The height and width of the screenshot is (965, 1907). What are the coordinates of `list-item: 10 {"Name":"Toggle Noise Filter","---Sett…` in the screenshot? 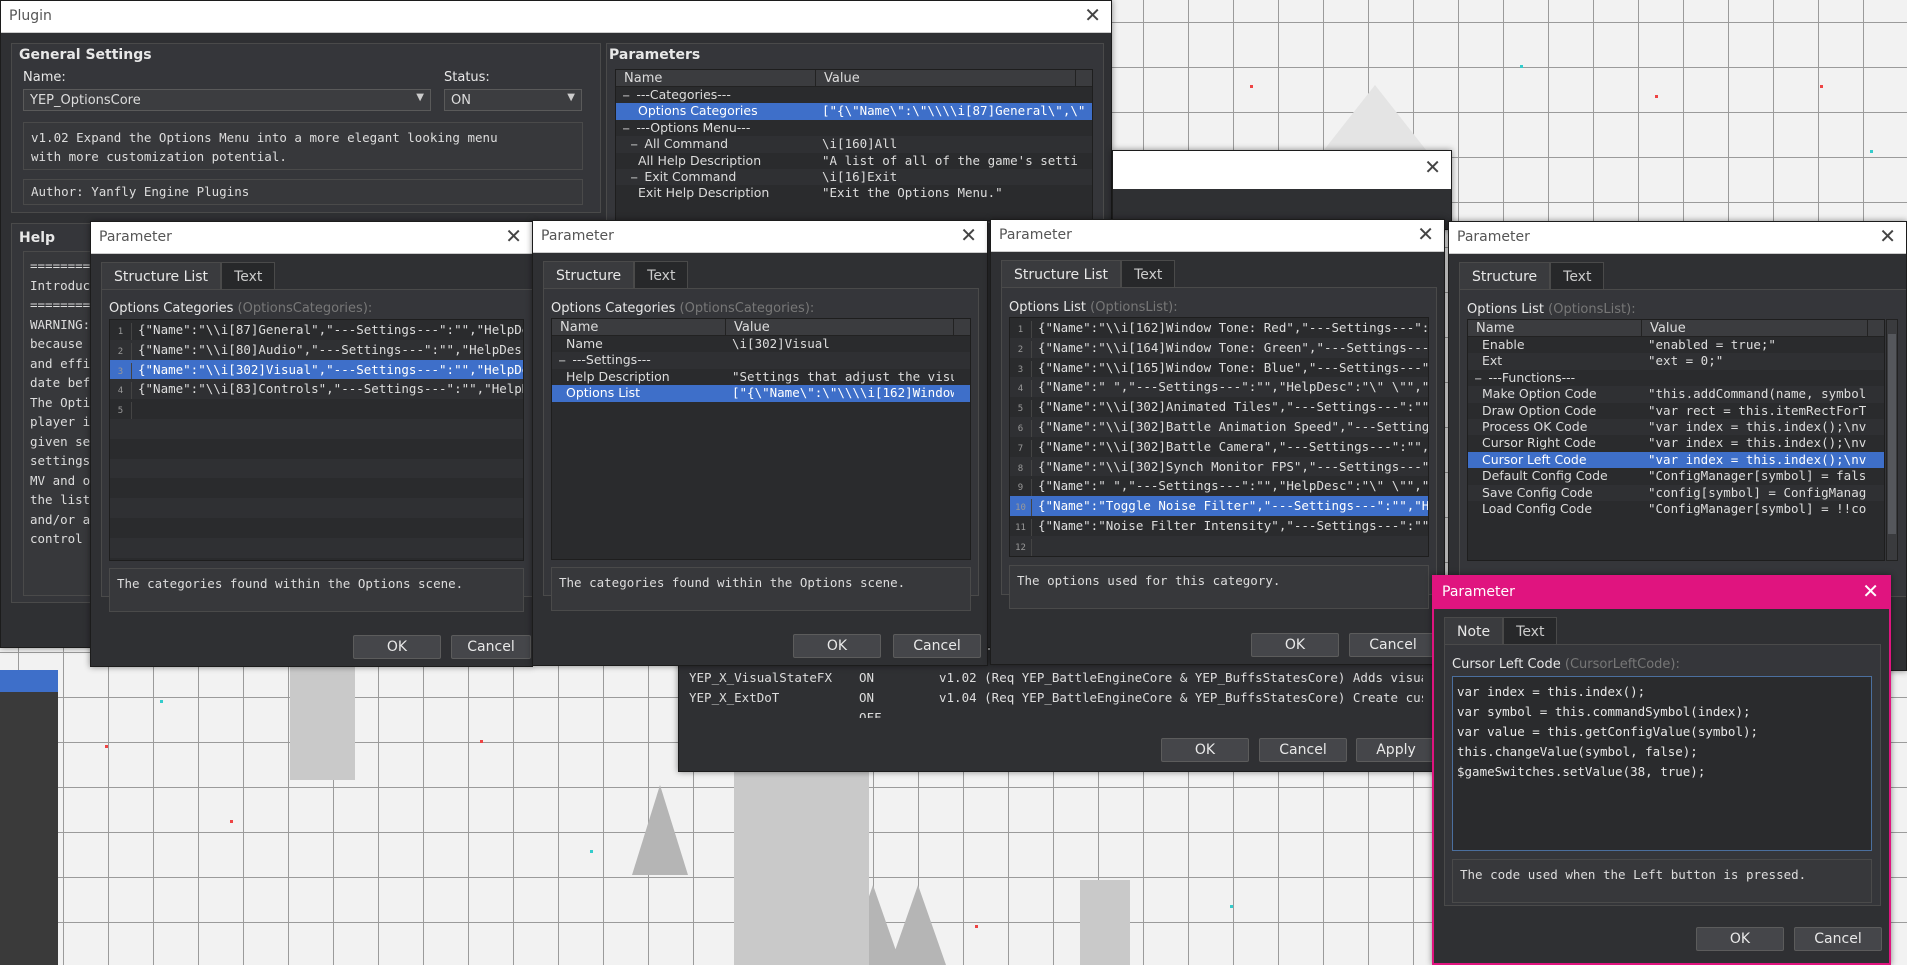 It's located at (1219, 506).